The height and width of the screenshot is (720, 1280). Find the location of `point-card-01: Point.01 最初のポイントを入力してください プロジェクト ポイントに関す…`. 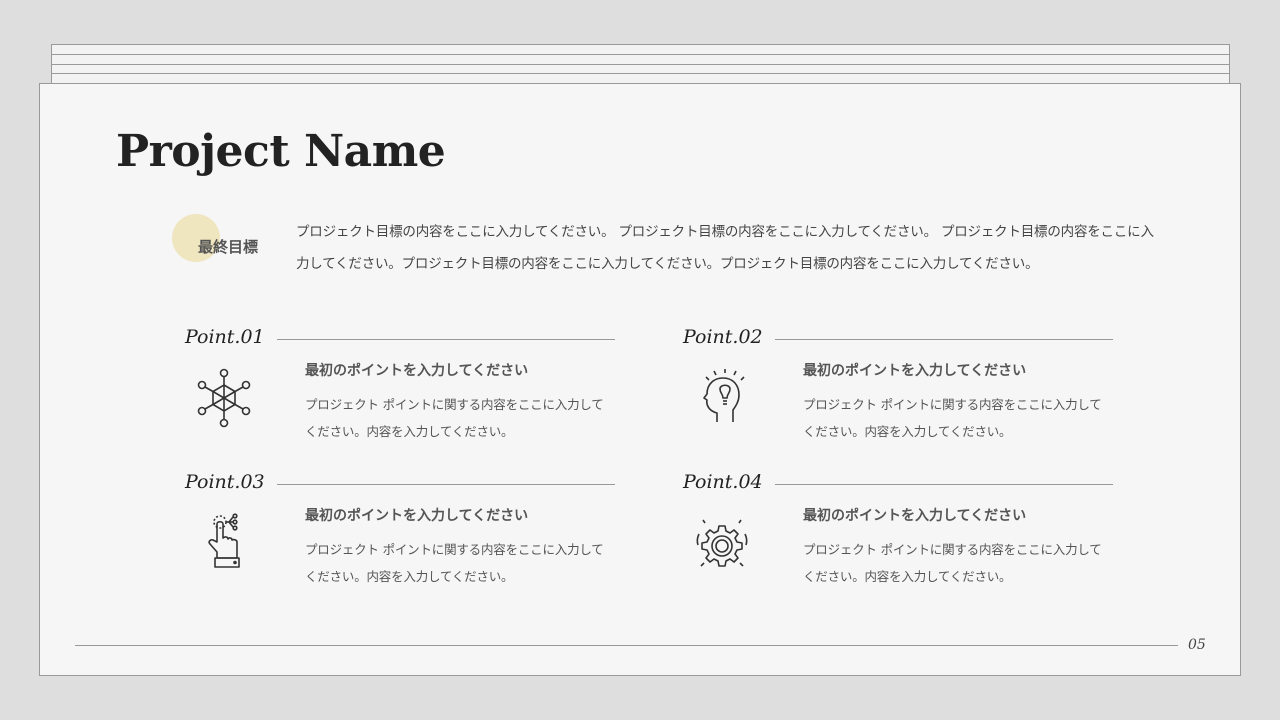

point-card-01: Point.01 最初のポイントを入力してください プロジェクト ポイントに関す… is located at coordinates (405, 390).